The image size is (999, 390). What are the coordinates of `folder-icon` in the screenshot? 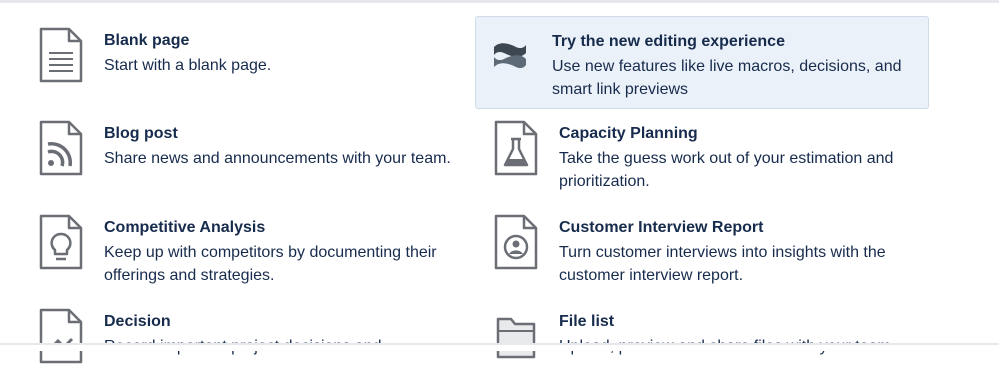 It's located at (516, 336).